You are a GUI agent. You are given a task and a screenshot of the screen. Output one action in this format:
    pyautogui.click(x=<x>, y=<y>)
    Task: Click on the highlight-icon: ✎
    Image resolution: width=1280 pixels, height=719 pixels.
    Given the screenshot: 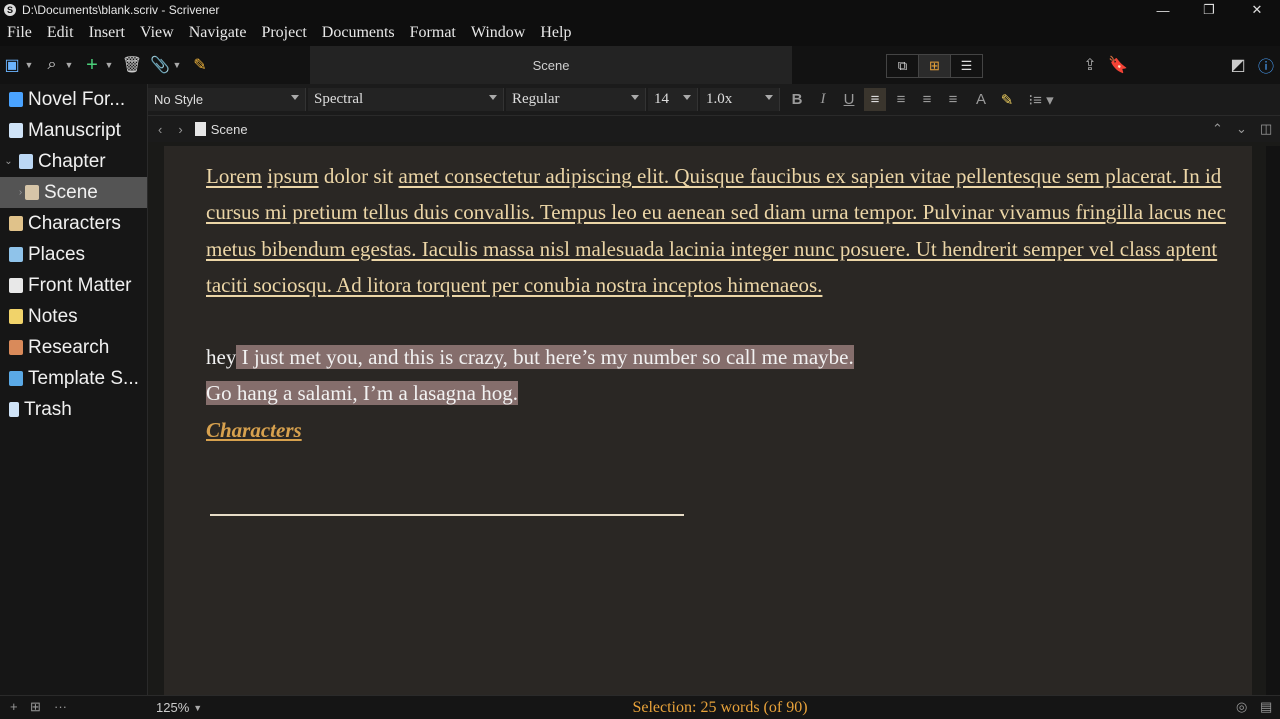 What is the action you would take?
    pyautogui.click(x=1007, y=99)
    